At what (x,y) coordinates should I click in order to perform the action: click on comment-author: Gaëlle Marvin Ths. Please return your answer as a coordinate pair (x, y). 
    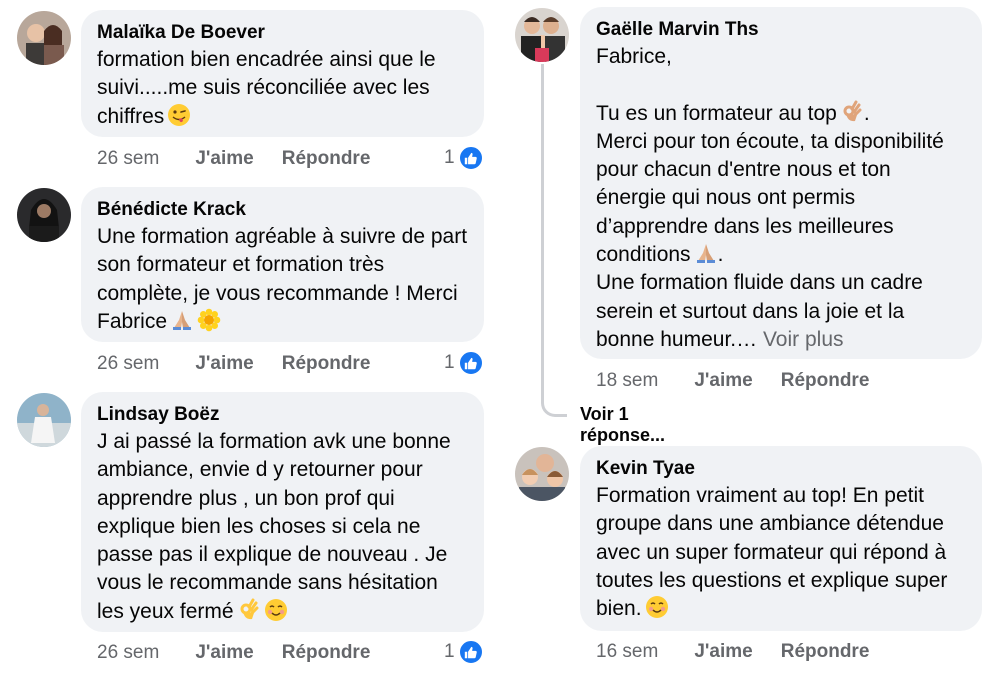
    Looking at the image, I should click on (781, 30).